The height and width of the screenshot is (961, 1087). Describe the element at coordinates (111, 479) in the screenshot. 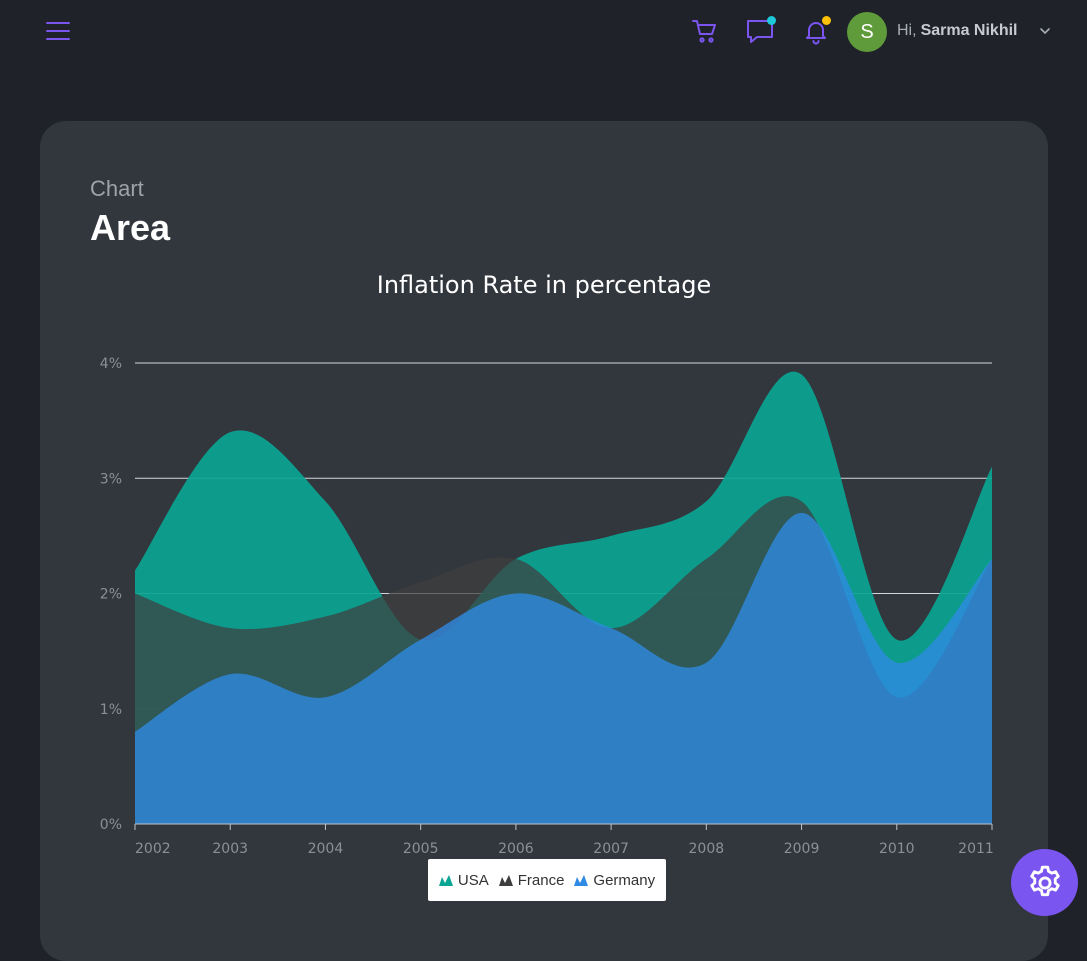

I see `y-tick-label: 3%` at that location.